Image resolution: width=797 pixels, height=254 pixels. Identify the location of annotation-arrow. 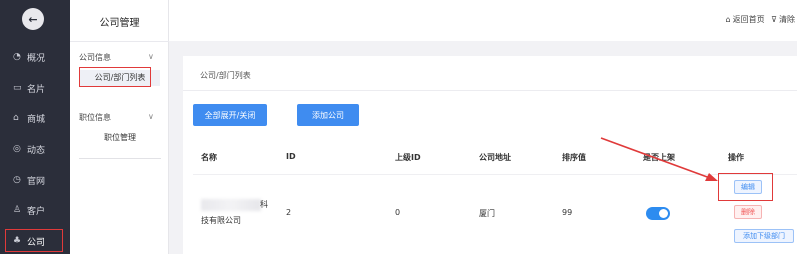
(659, 159).